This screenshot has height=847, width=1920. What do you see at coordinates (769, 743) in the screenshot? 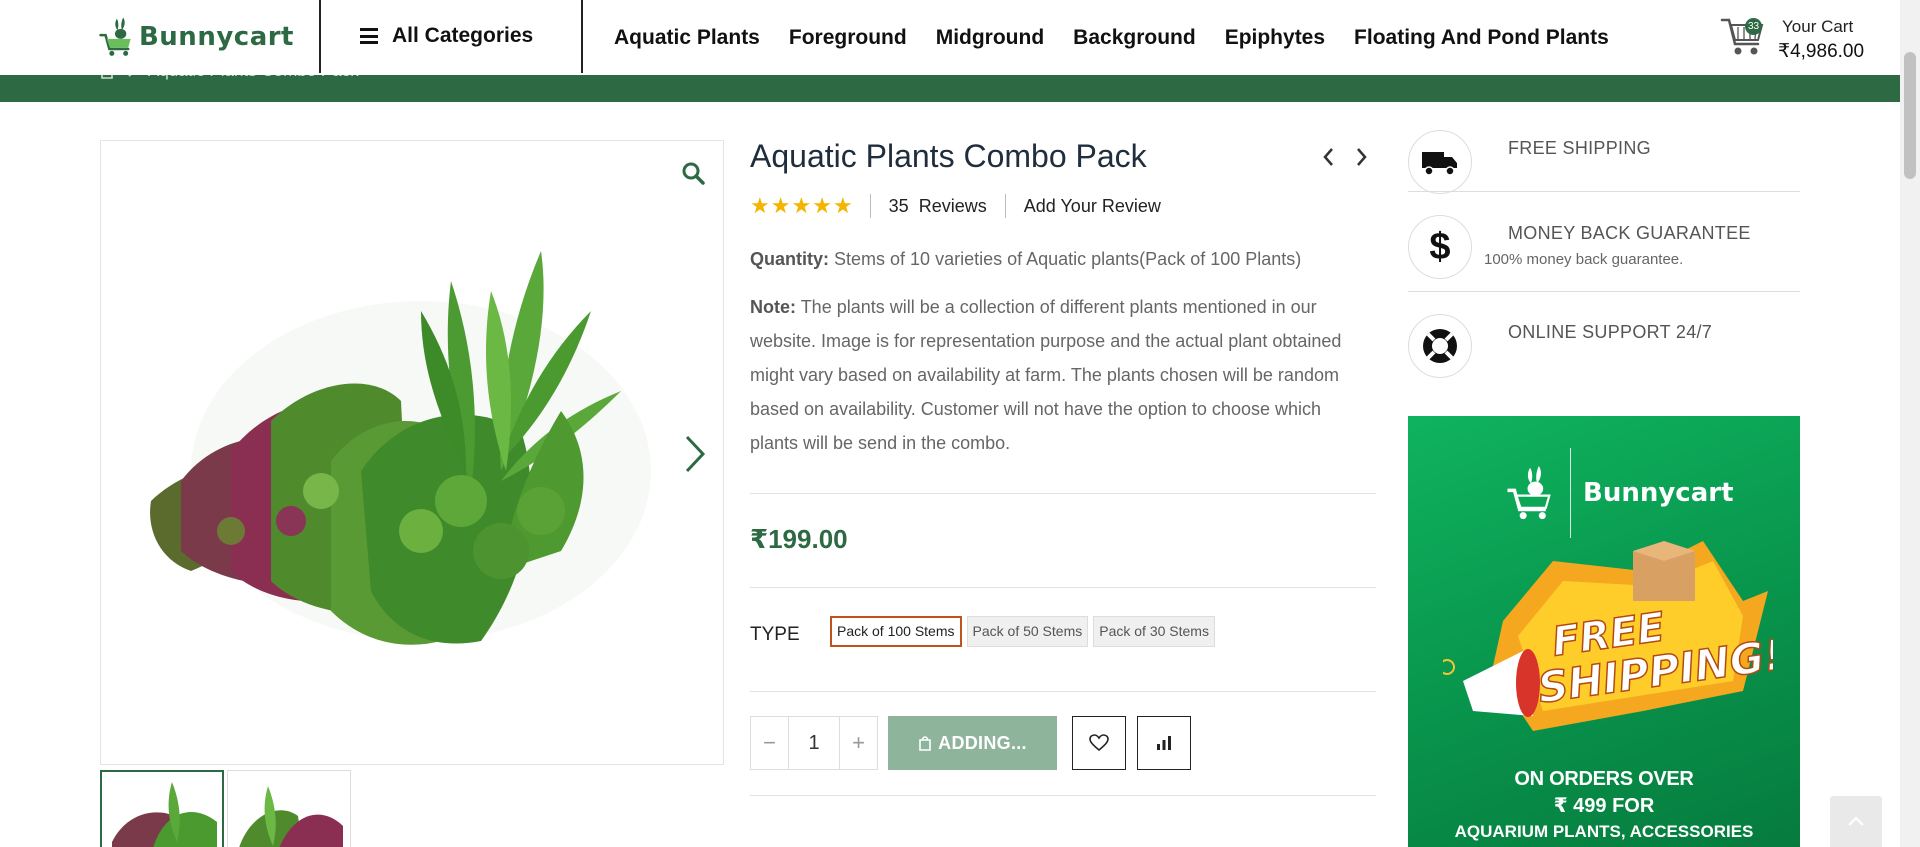
I see `decrease-quantity-button: −` at bounding box center [769, 743].